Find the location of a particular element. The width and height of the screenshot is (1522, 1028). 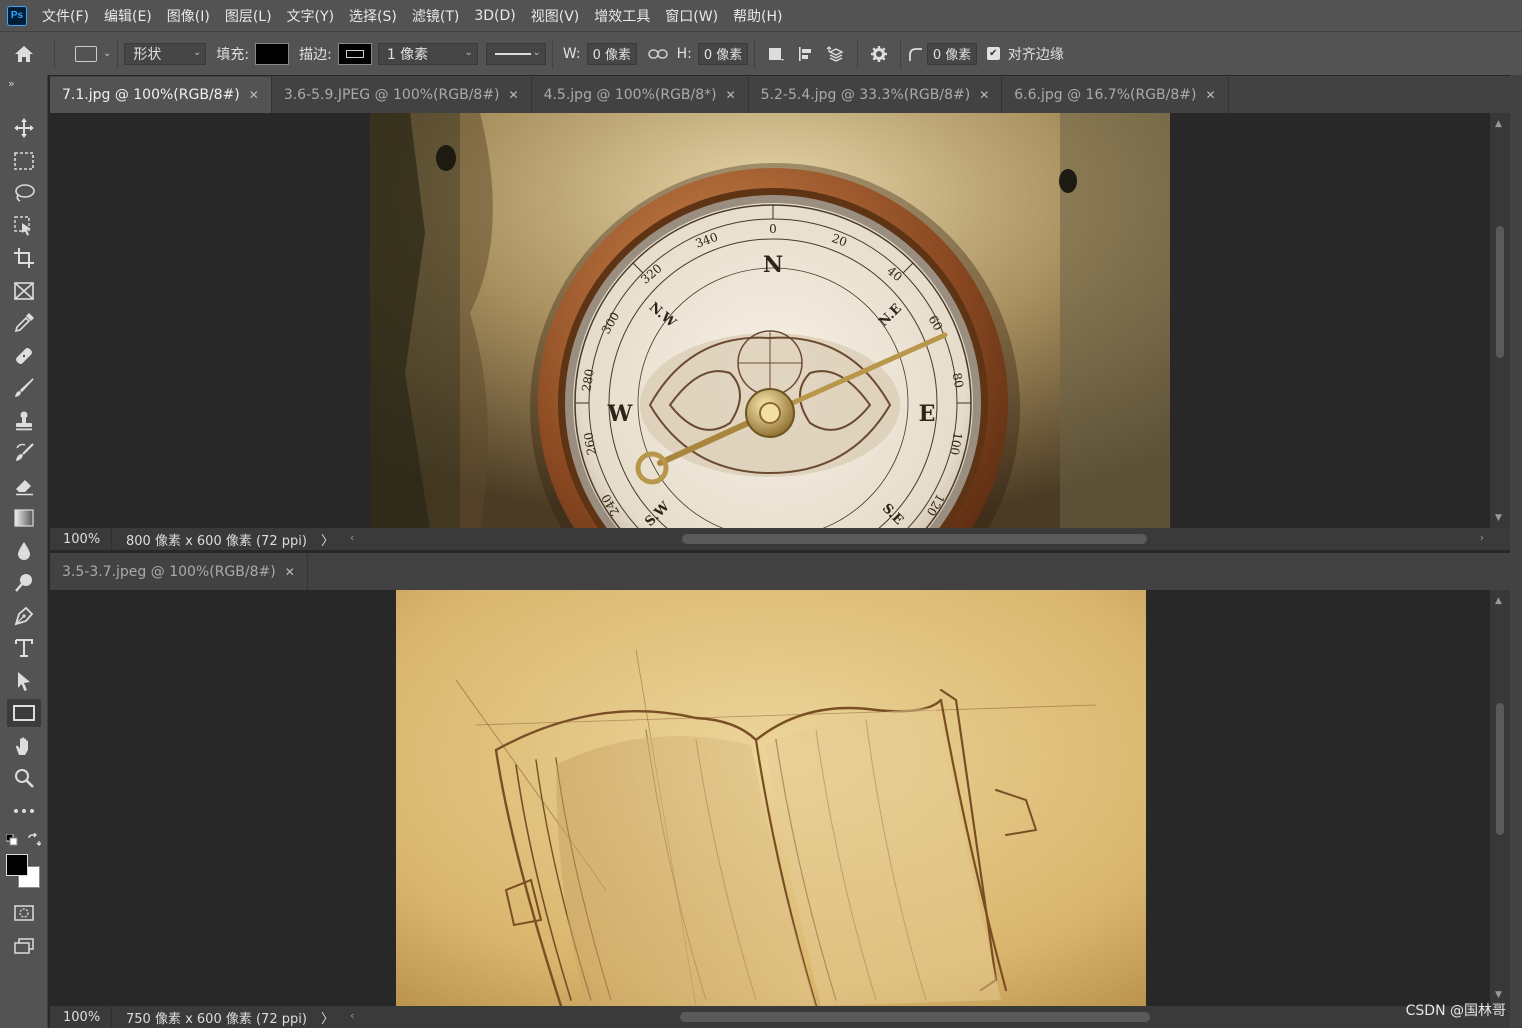

path-operations-button is located at coordinates (776, 54).